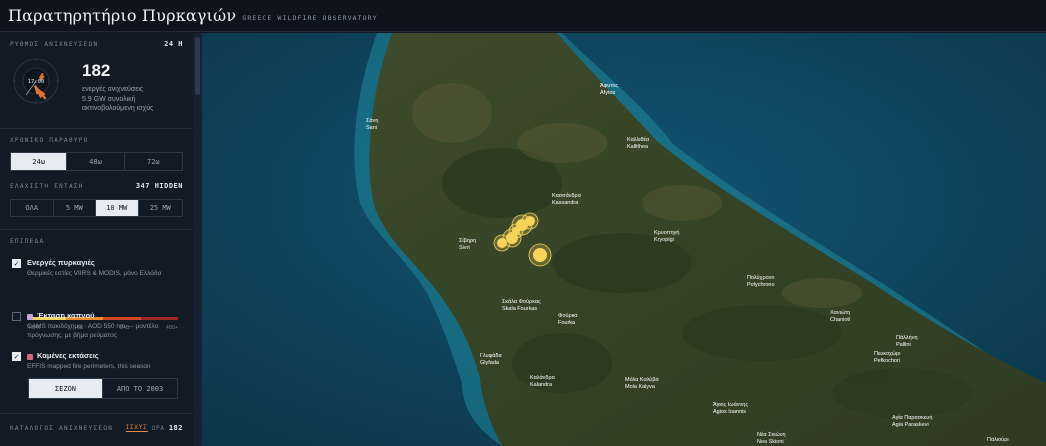 This screenshot has height=446, width=1046. Describe the element at coordinates (519, 309) in the screenshot. I see `place-label: Skala Fourkas` at that location.